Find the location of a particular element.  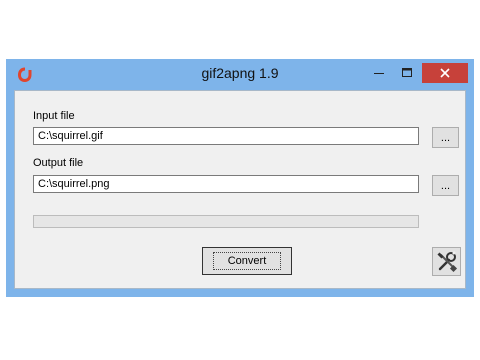

progress-bar is located at coordinates (226, 221).